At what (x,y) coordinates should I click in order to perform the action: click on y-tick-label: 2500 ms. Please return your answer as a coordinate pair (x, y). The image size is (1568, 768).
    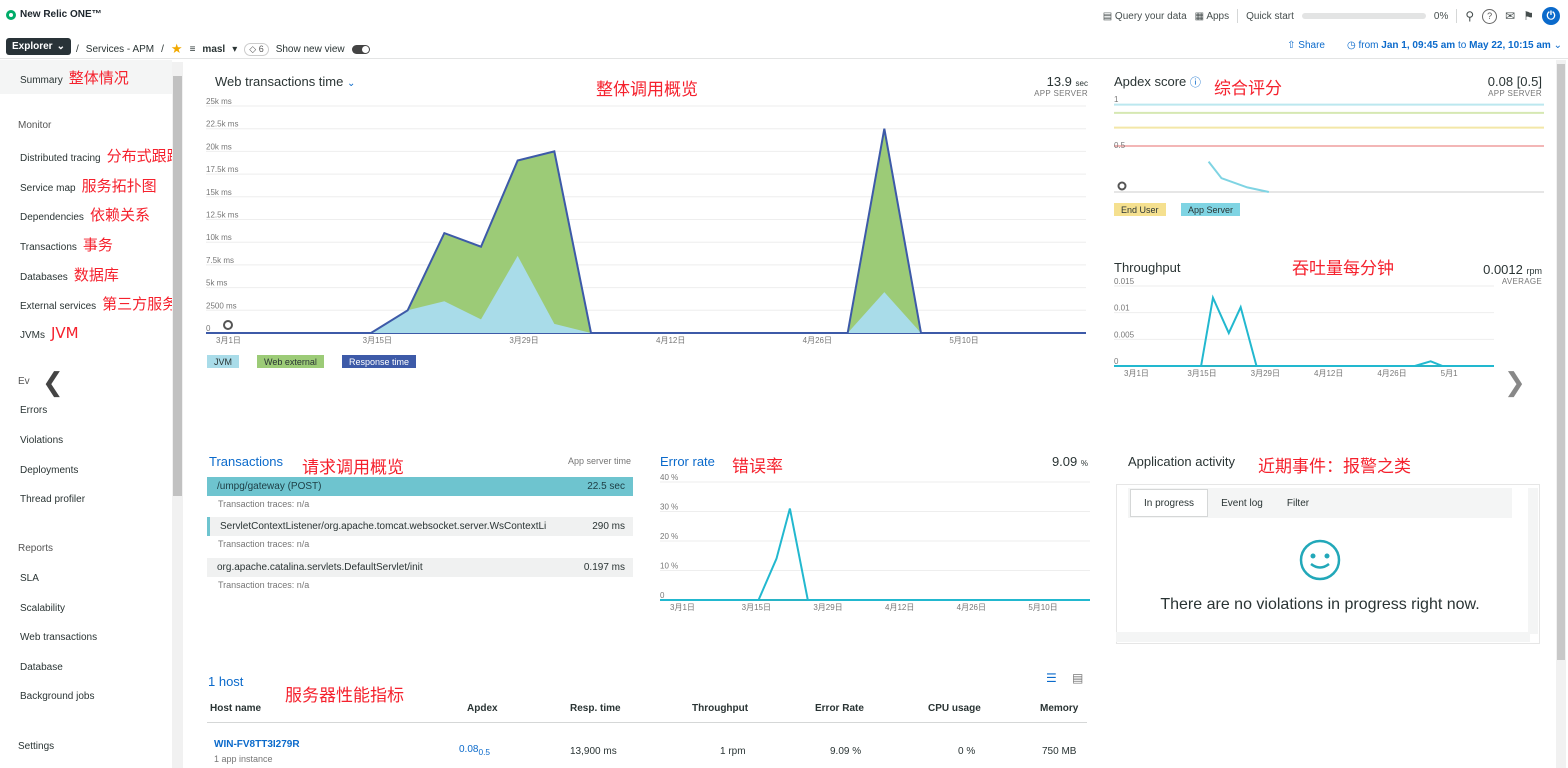
    Looking at the image, I should click on (221, 305).